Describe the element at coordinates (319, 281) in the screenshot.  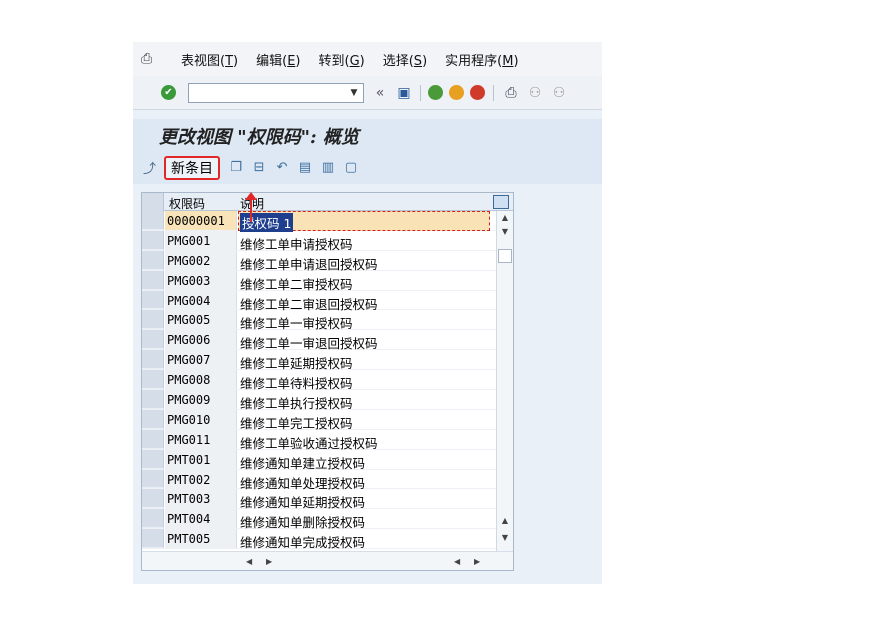
I see `table-row: PMG003 维修工单二审授权码` at that location.